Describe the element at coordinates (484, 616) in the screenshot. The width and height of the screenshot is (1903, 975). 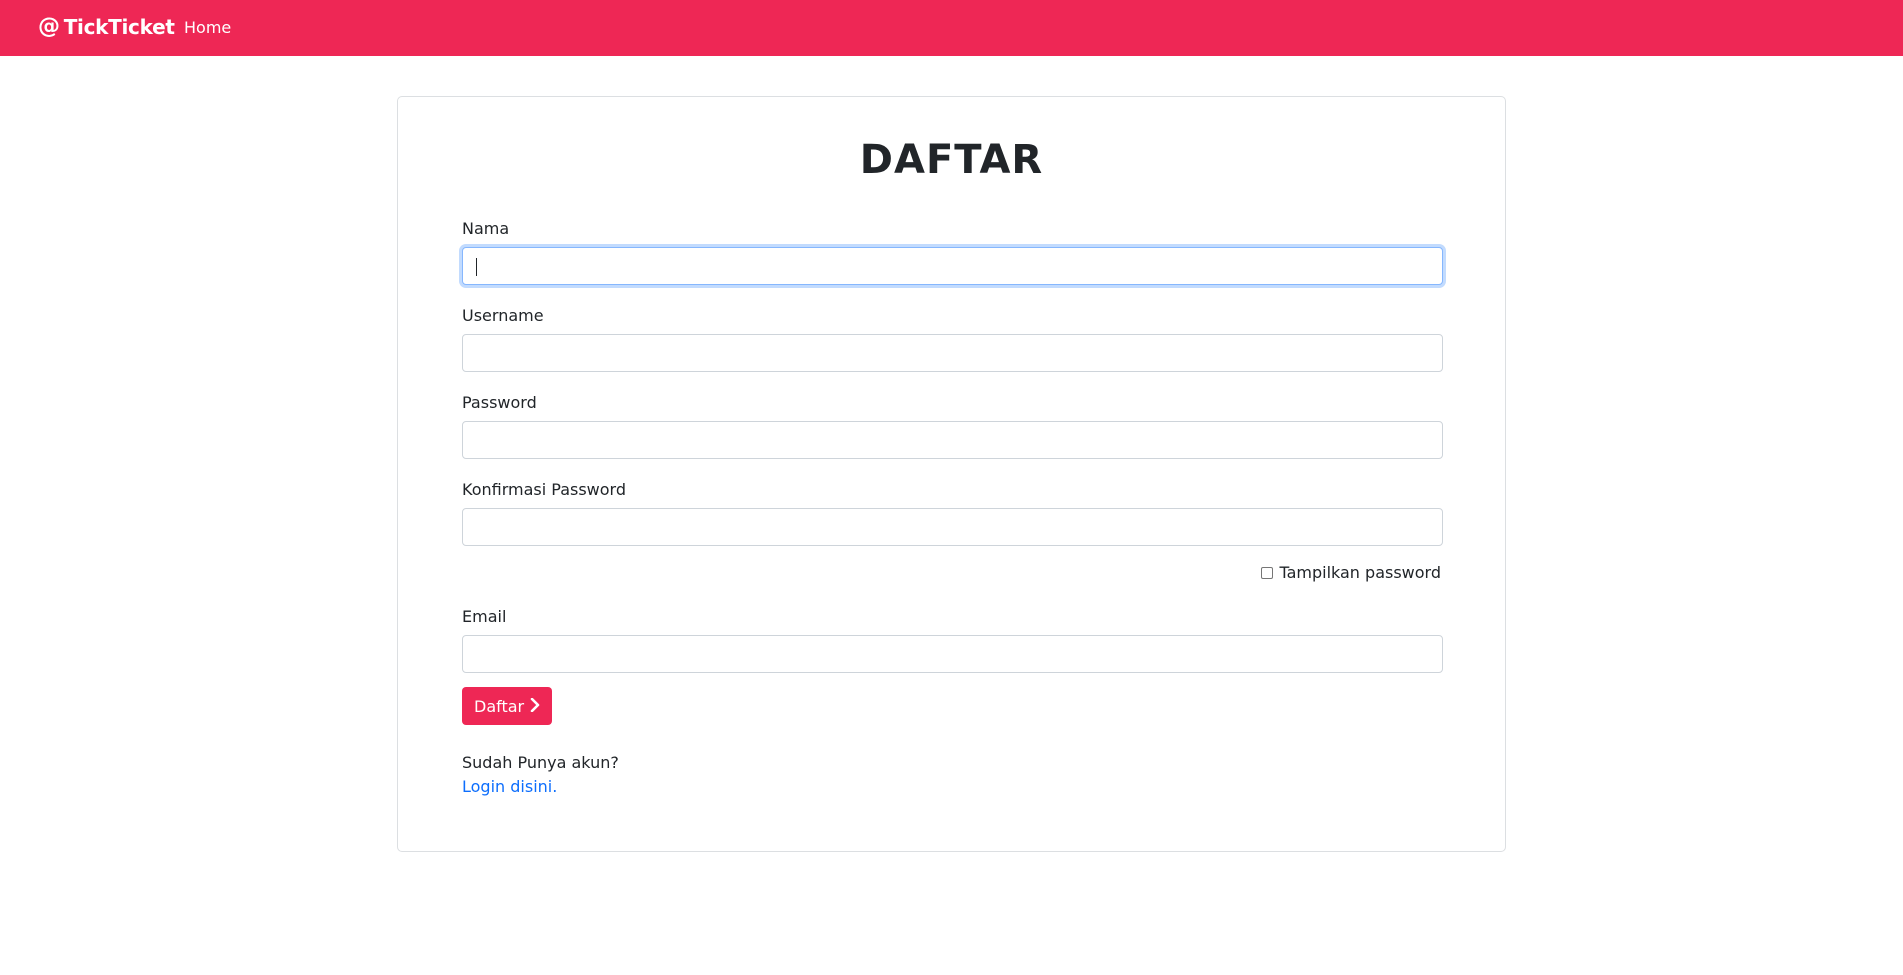
I see `email-label: Email` at that location.